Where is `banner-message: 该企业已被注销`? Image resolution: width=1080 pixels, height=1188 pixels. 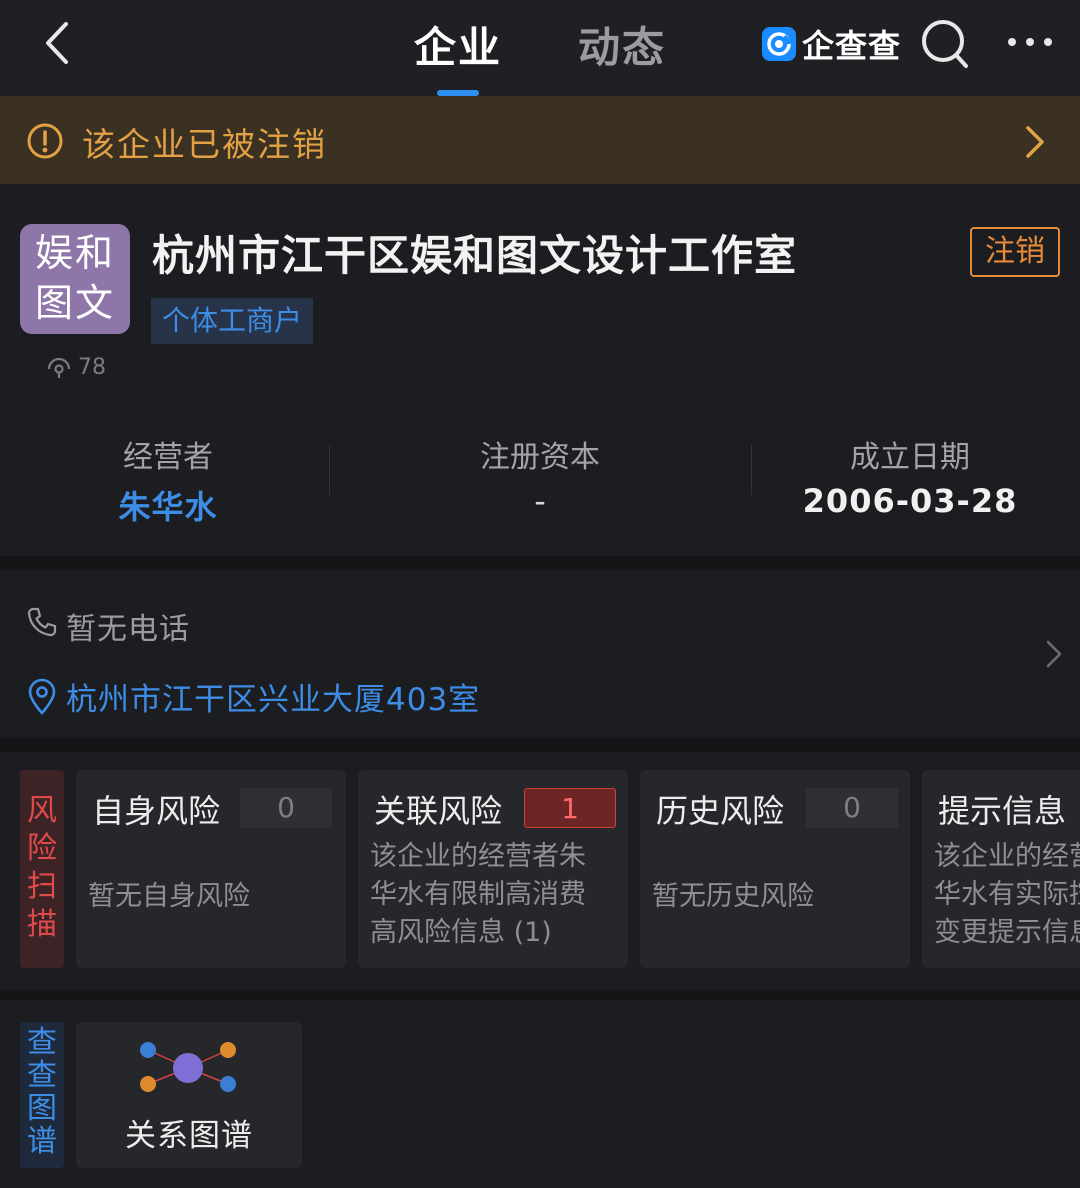
banner-message: 该企业已被注销 is located at coordinates (204, 144).